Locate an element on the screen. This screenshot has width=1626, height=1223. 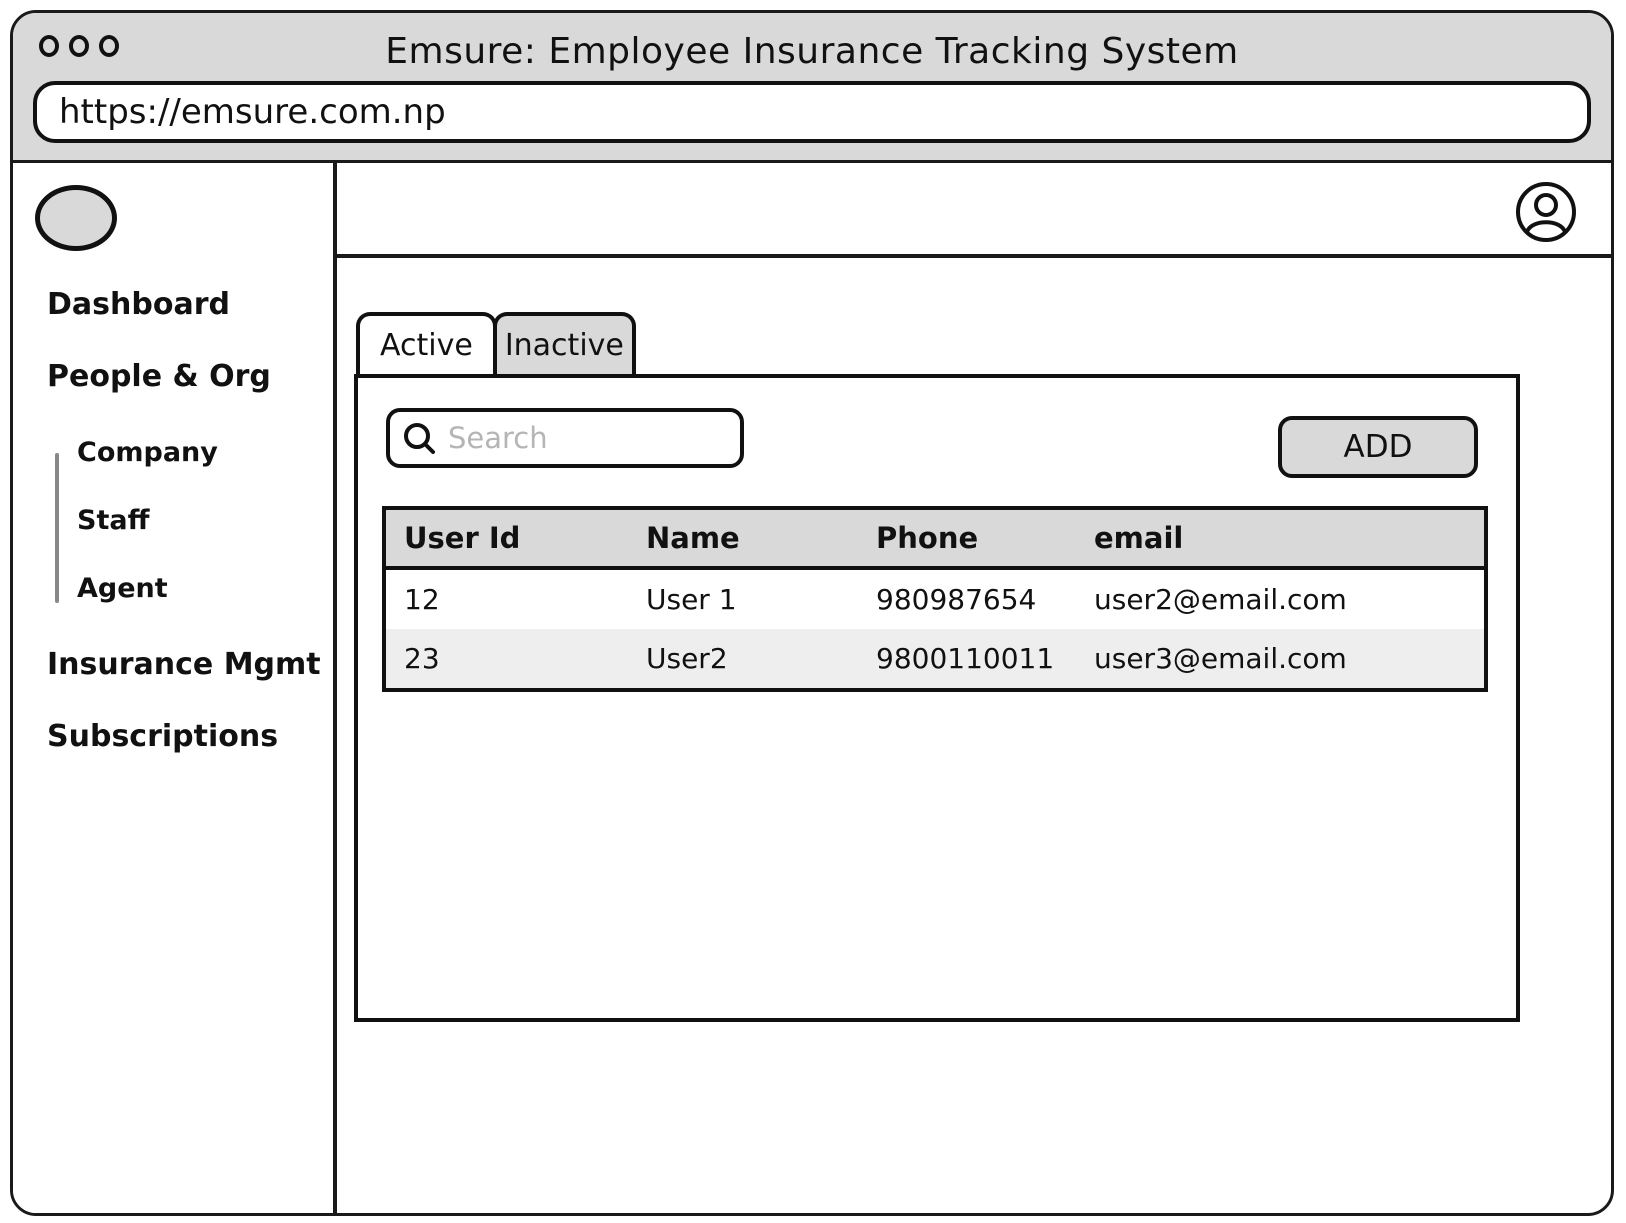
logo-placeholder is located at coordinates (76, 218).